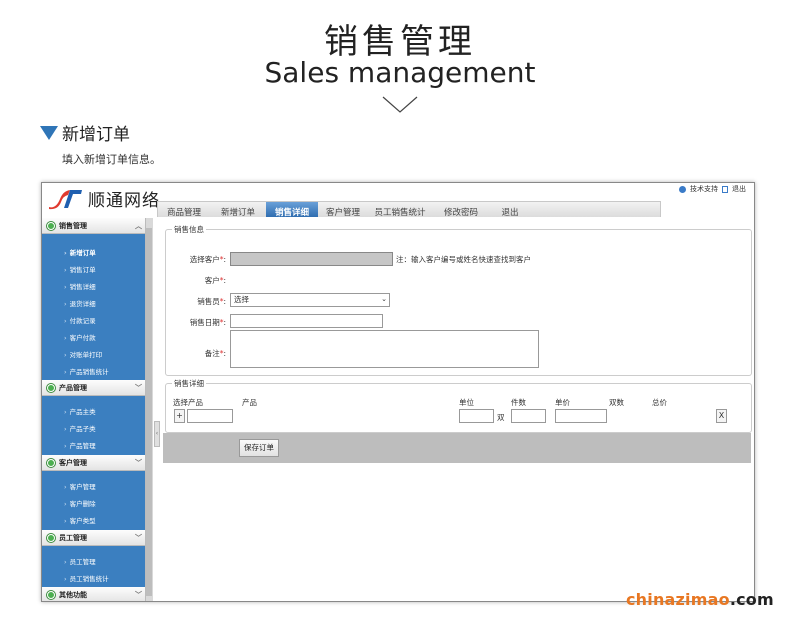  I want to click on sidebar-item-sales-detail: 销售详细, so click(80, 286).